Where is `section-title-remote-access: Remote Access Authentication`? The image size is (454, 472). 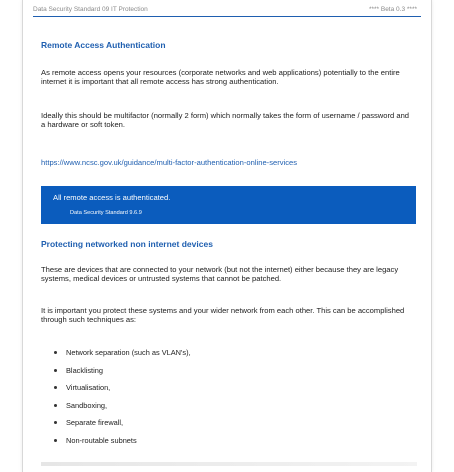
section-title-remote-access: Remote Access Authentication is located at coordinates (103, 45).